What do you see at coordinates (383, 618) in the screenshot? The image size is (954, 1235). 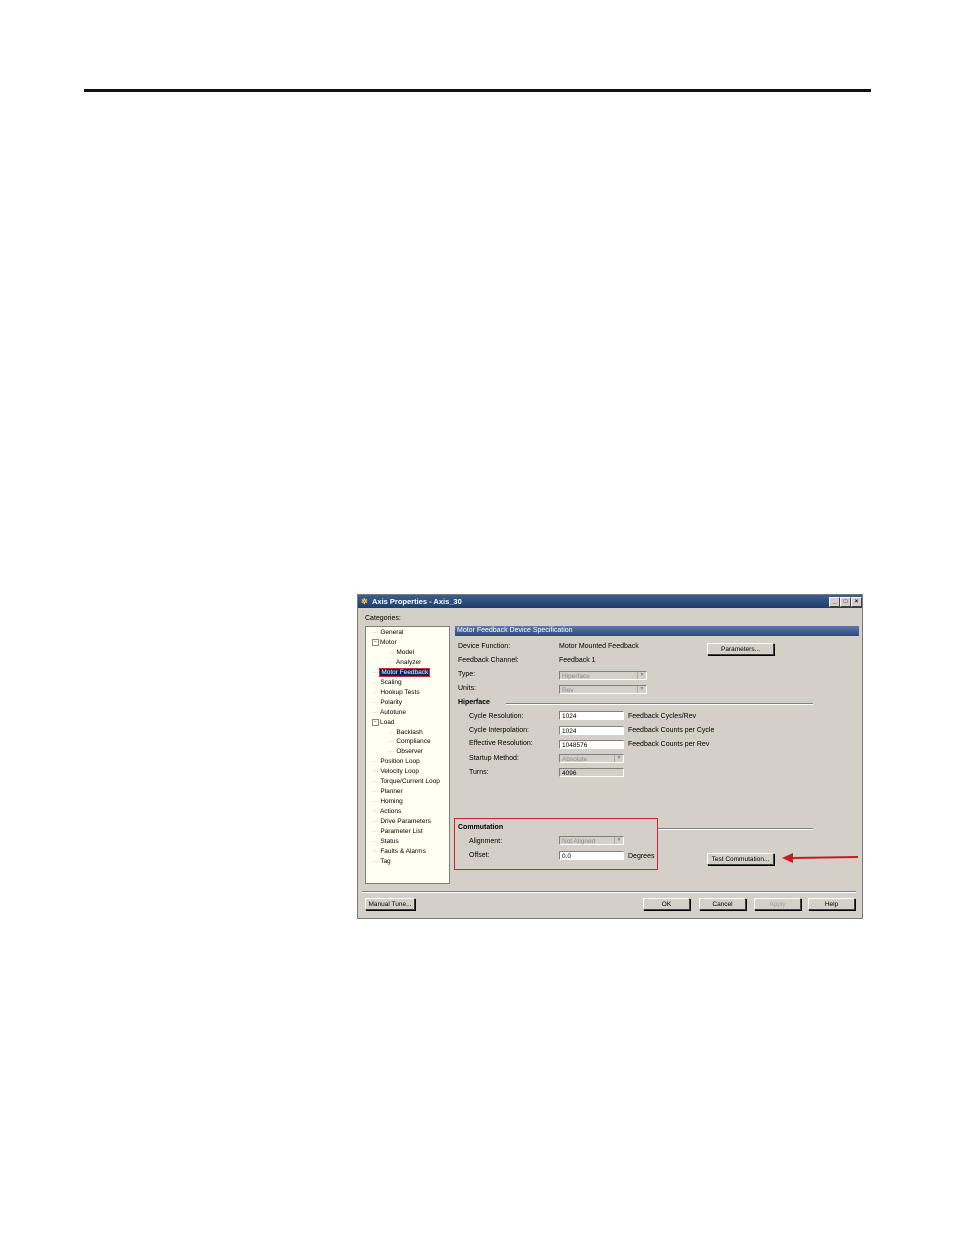 I see `categories-label: Categories:` at bounding box center [383, 618].